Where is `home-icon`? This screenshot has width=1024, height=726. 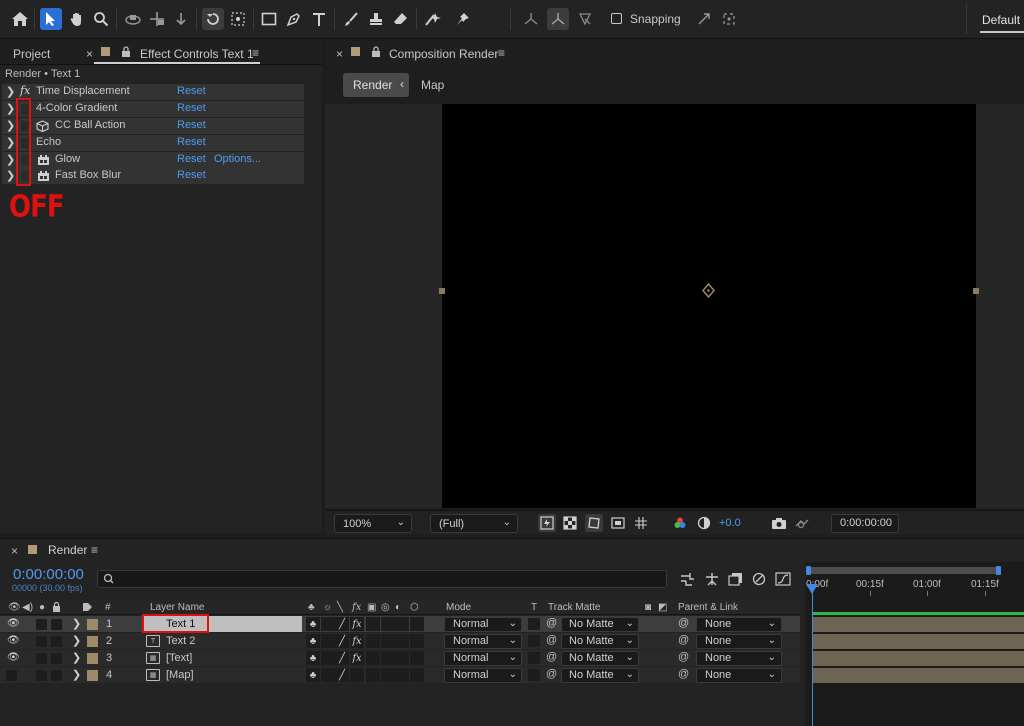
home-icon is located at coordinates (20, 19).